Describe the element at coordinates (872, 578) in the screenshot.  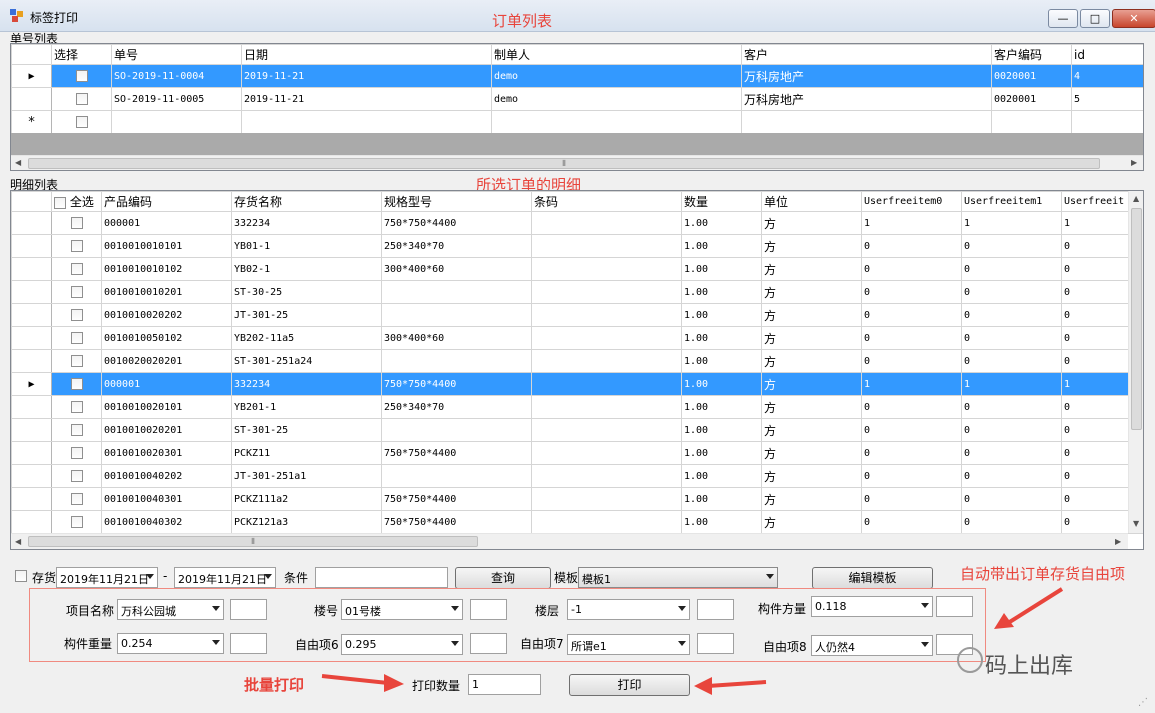
I see `edit-template-button: 编辑模板` at that location.